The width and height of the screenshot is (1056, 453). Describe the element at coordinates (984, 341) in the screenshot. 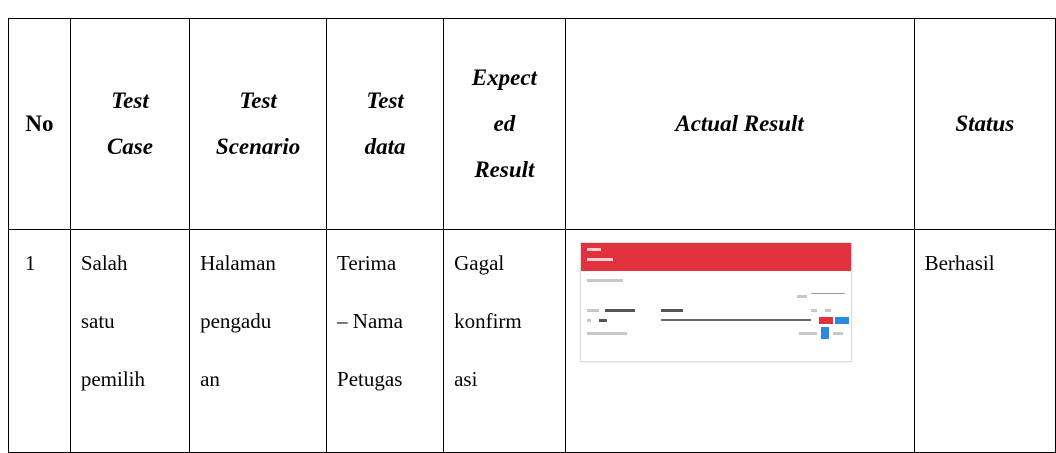

I see `cell-status: Berhasil` at that location.